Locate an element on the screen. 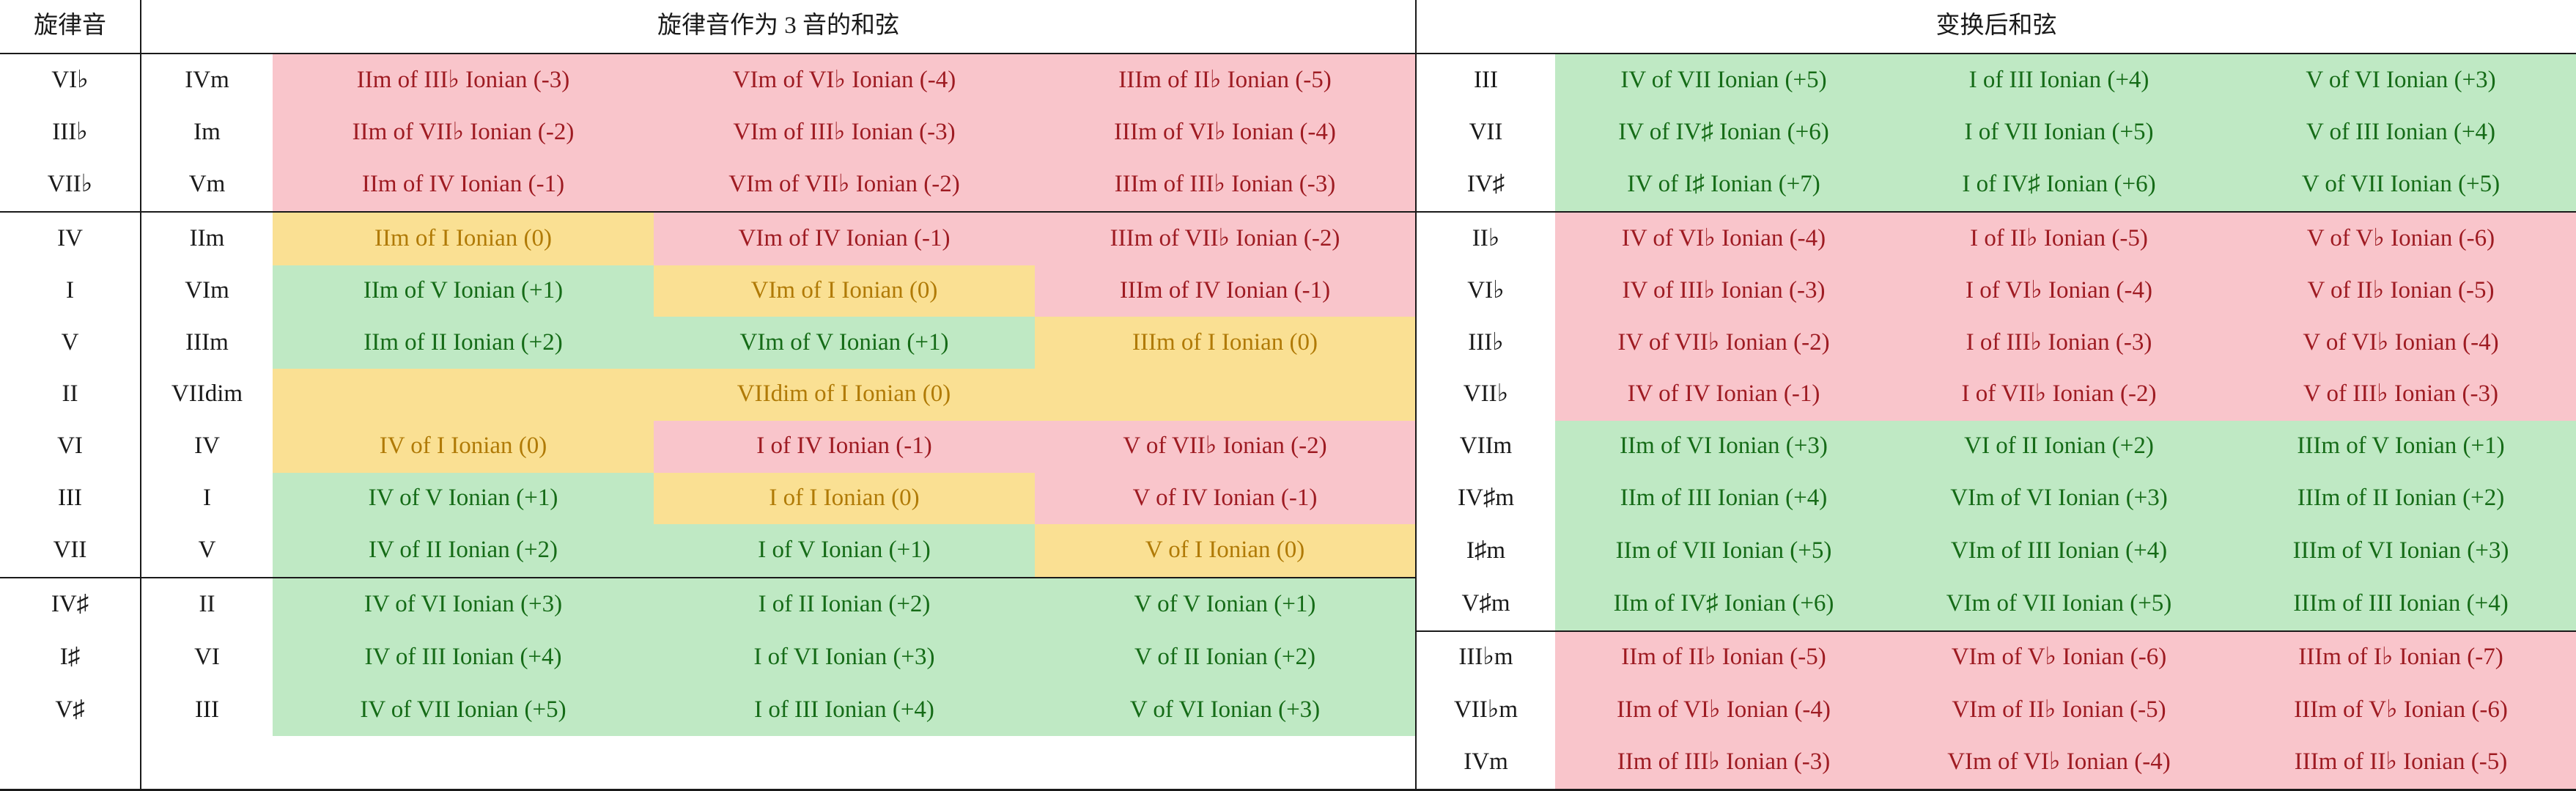  right-chord-label: VII♭ is located at coordinates (1485, 395).